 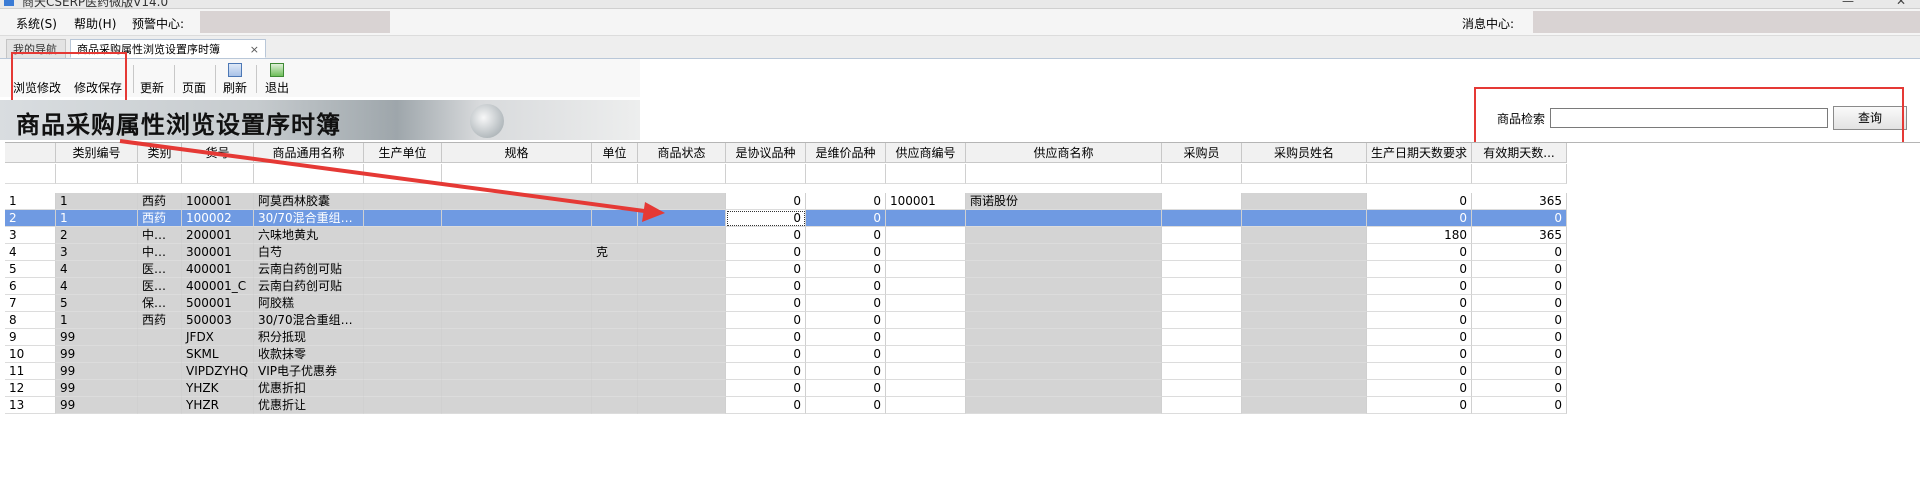 What do you see at coordinates (615, 153) in the screenshot?
I see `column-header: 单位` at bounding box center [615, 153].